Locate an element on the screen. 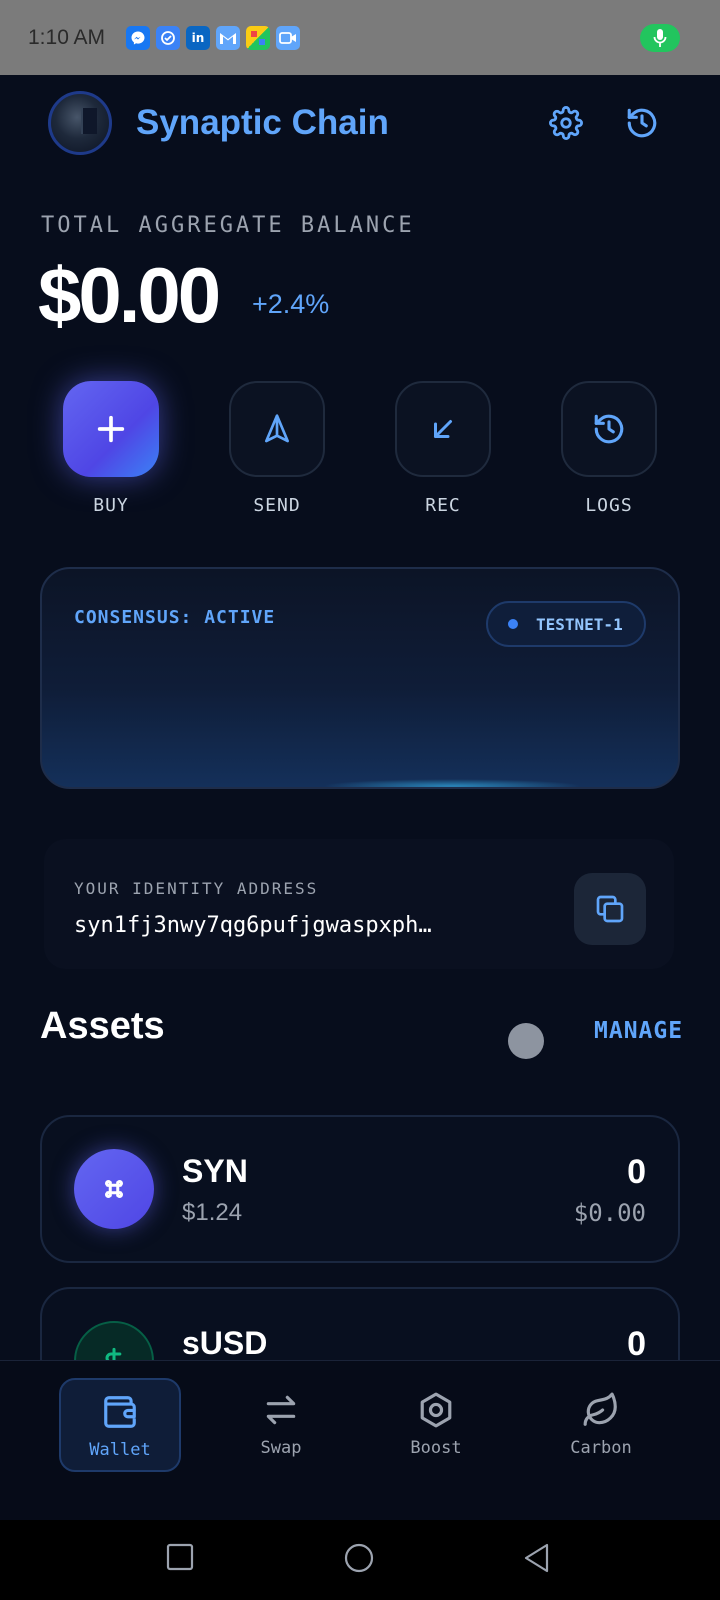 The width and height of the screenshot is (720, 1600). action-row: BUY SEND REC LOGS is located at coordinates (360, 451).